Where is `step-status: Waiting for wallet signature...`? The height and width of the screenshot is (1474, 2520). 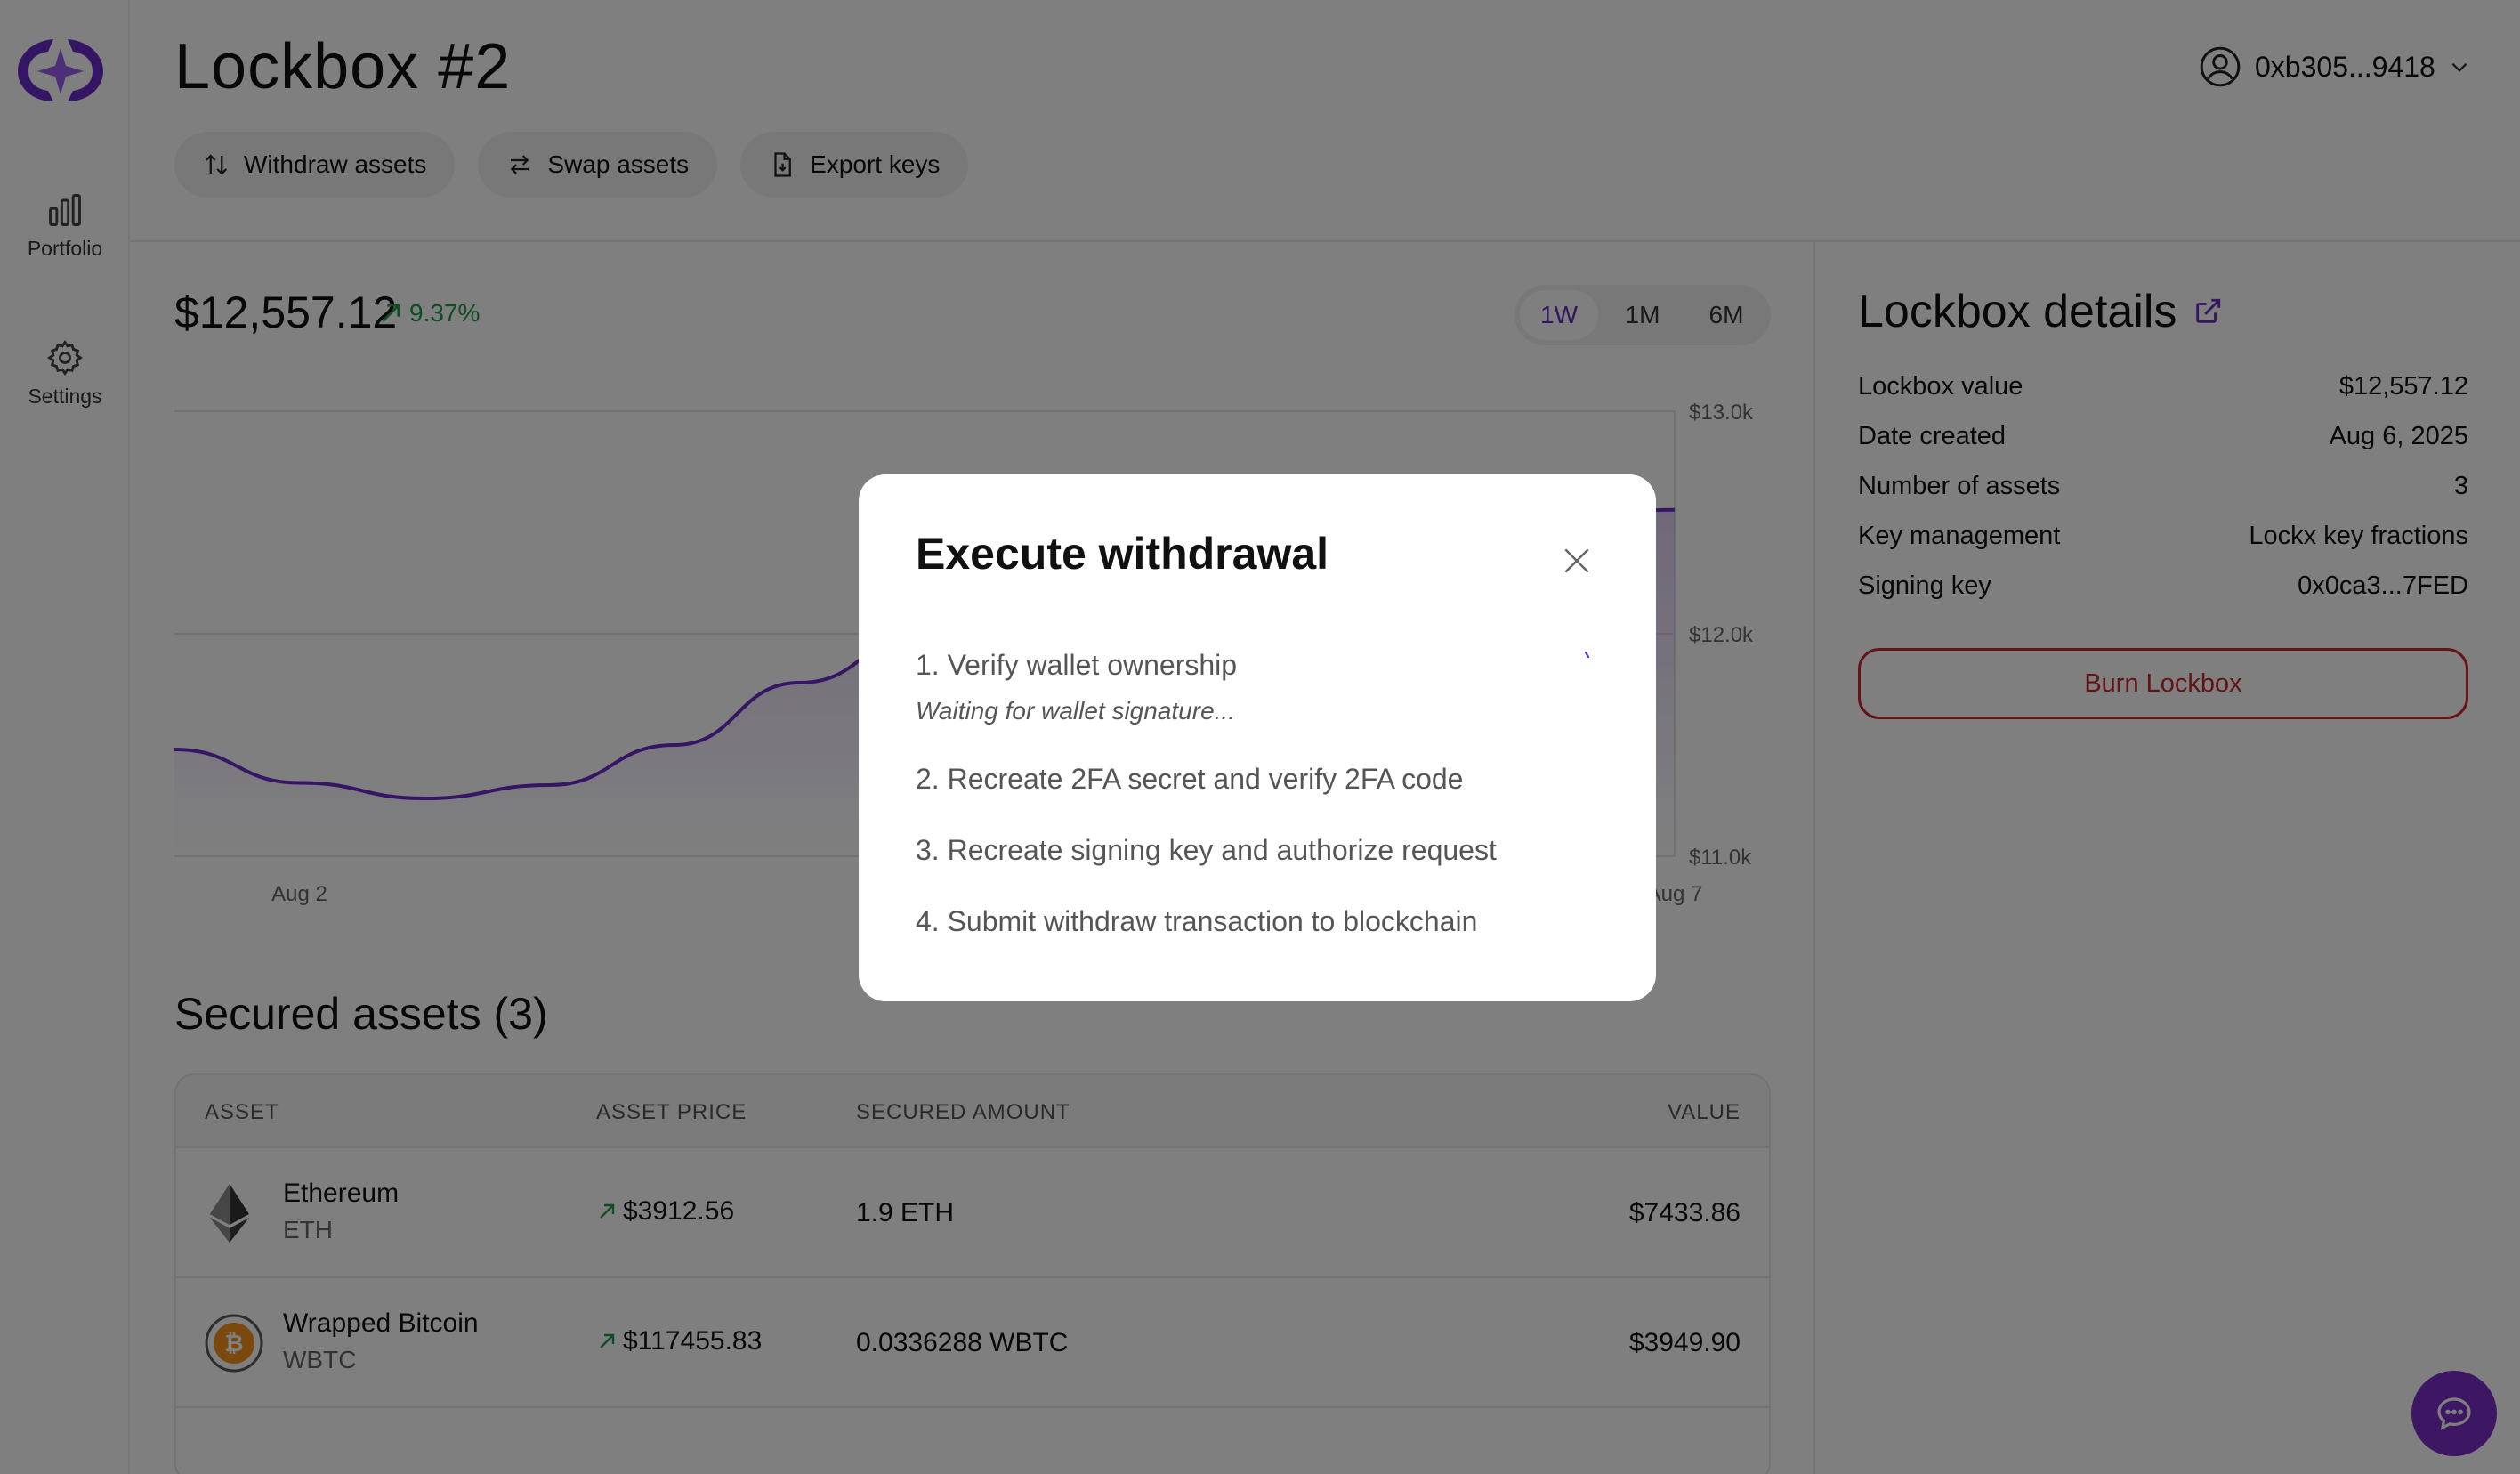 step-status: Waiting for wallet signature... is located at coordinates (1075, 711).